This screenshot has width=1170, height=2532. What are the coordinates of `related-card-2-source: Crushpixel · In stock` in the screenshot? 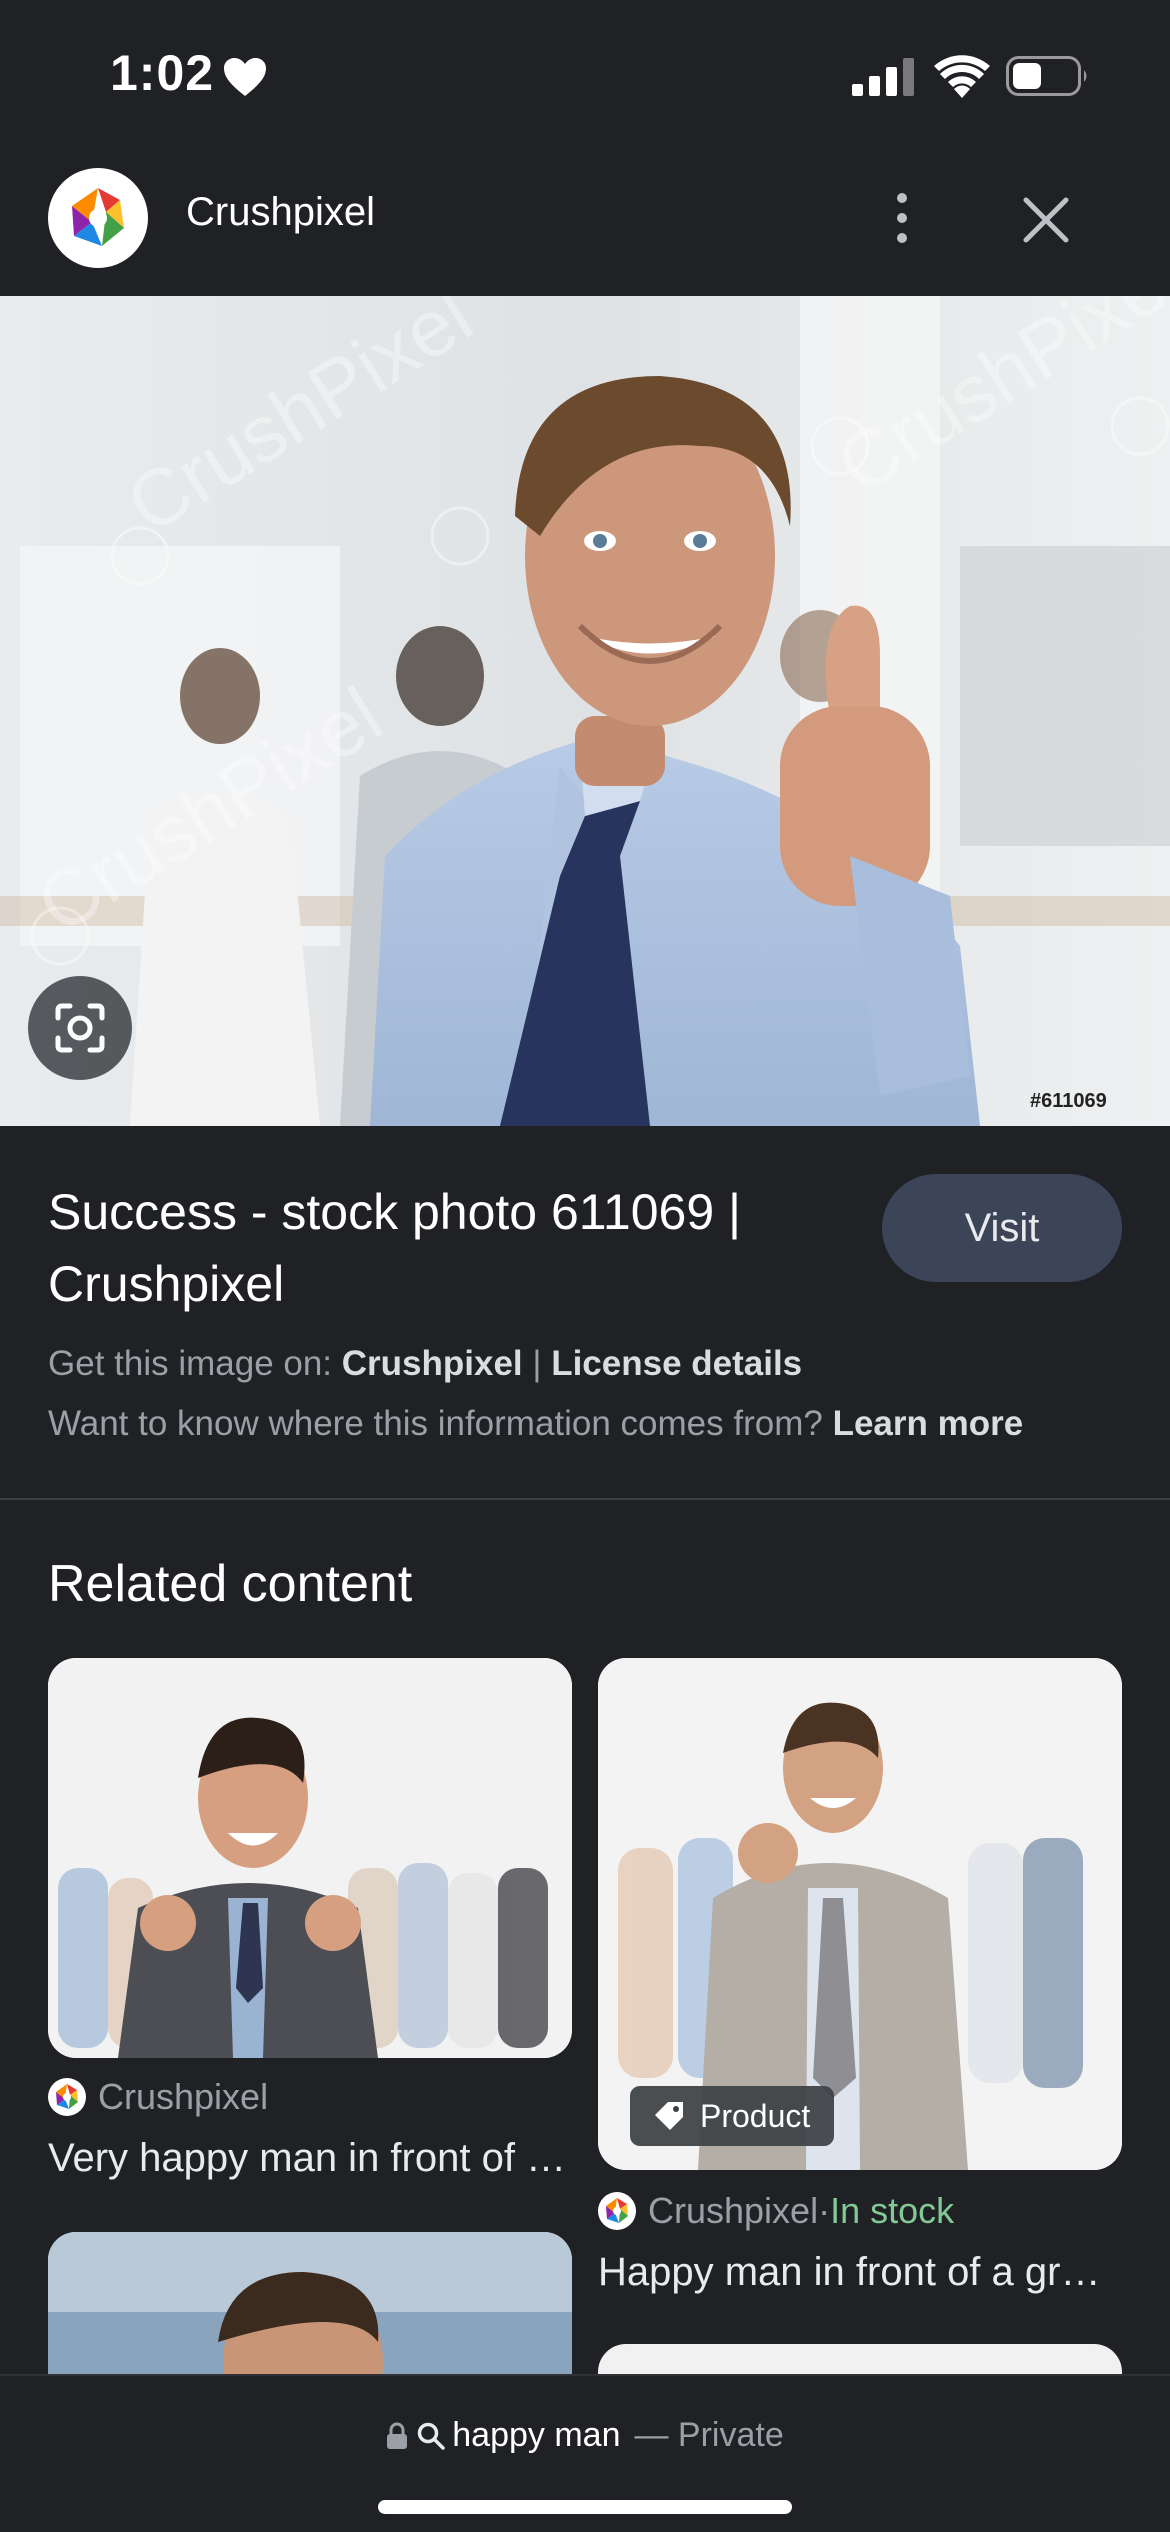 It's located at (776, 2211).